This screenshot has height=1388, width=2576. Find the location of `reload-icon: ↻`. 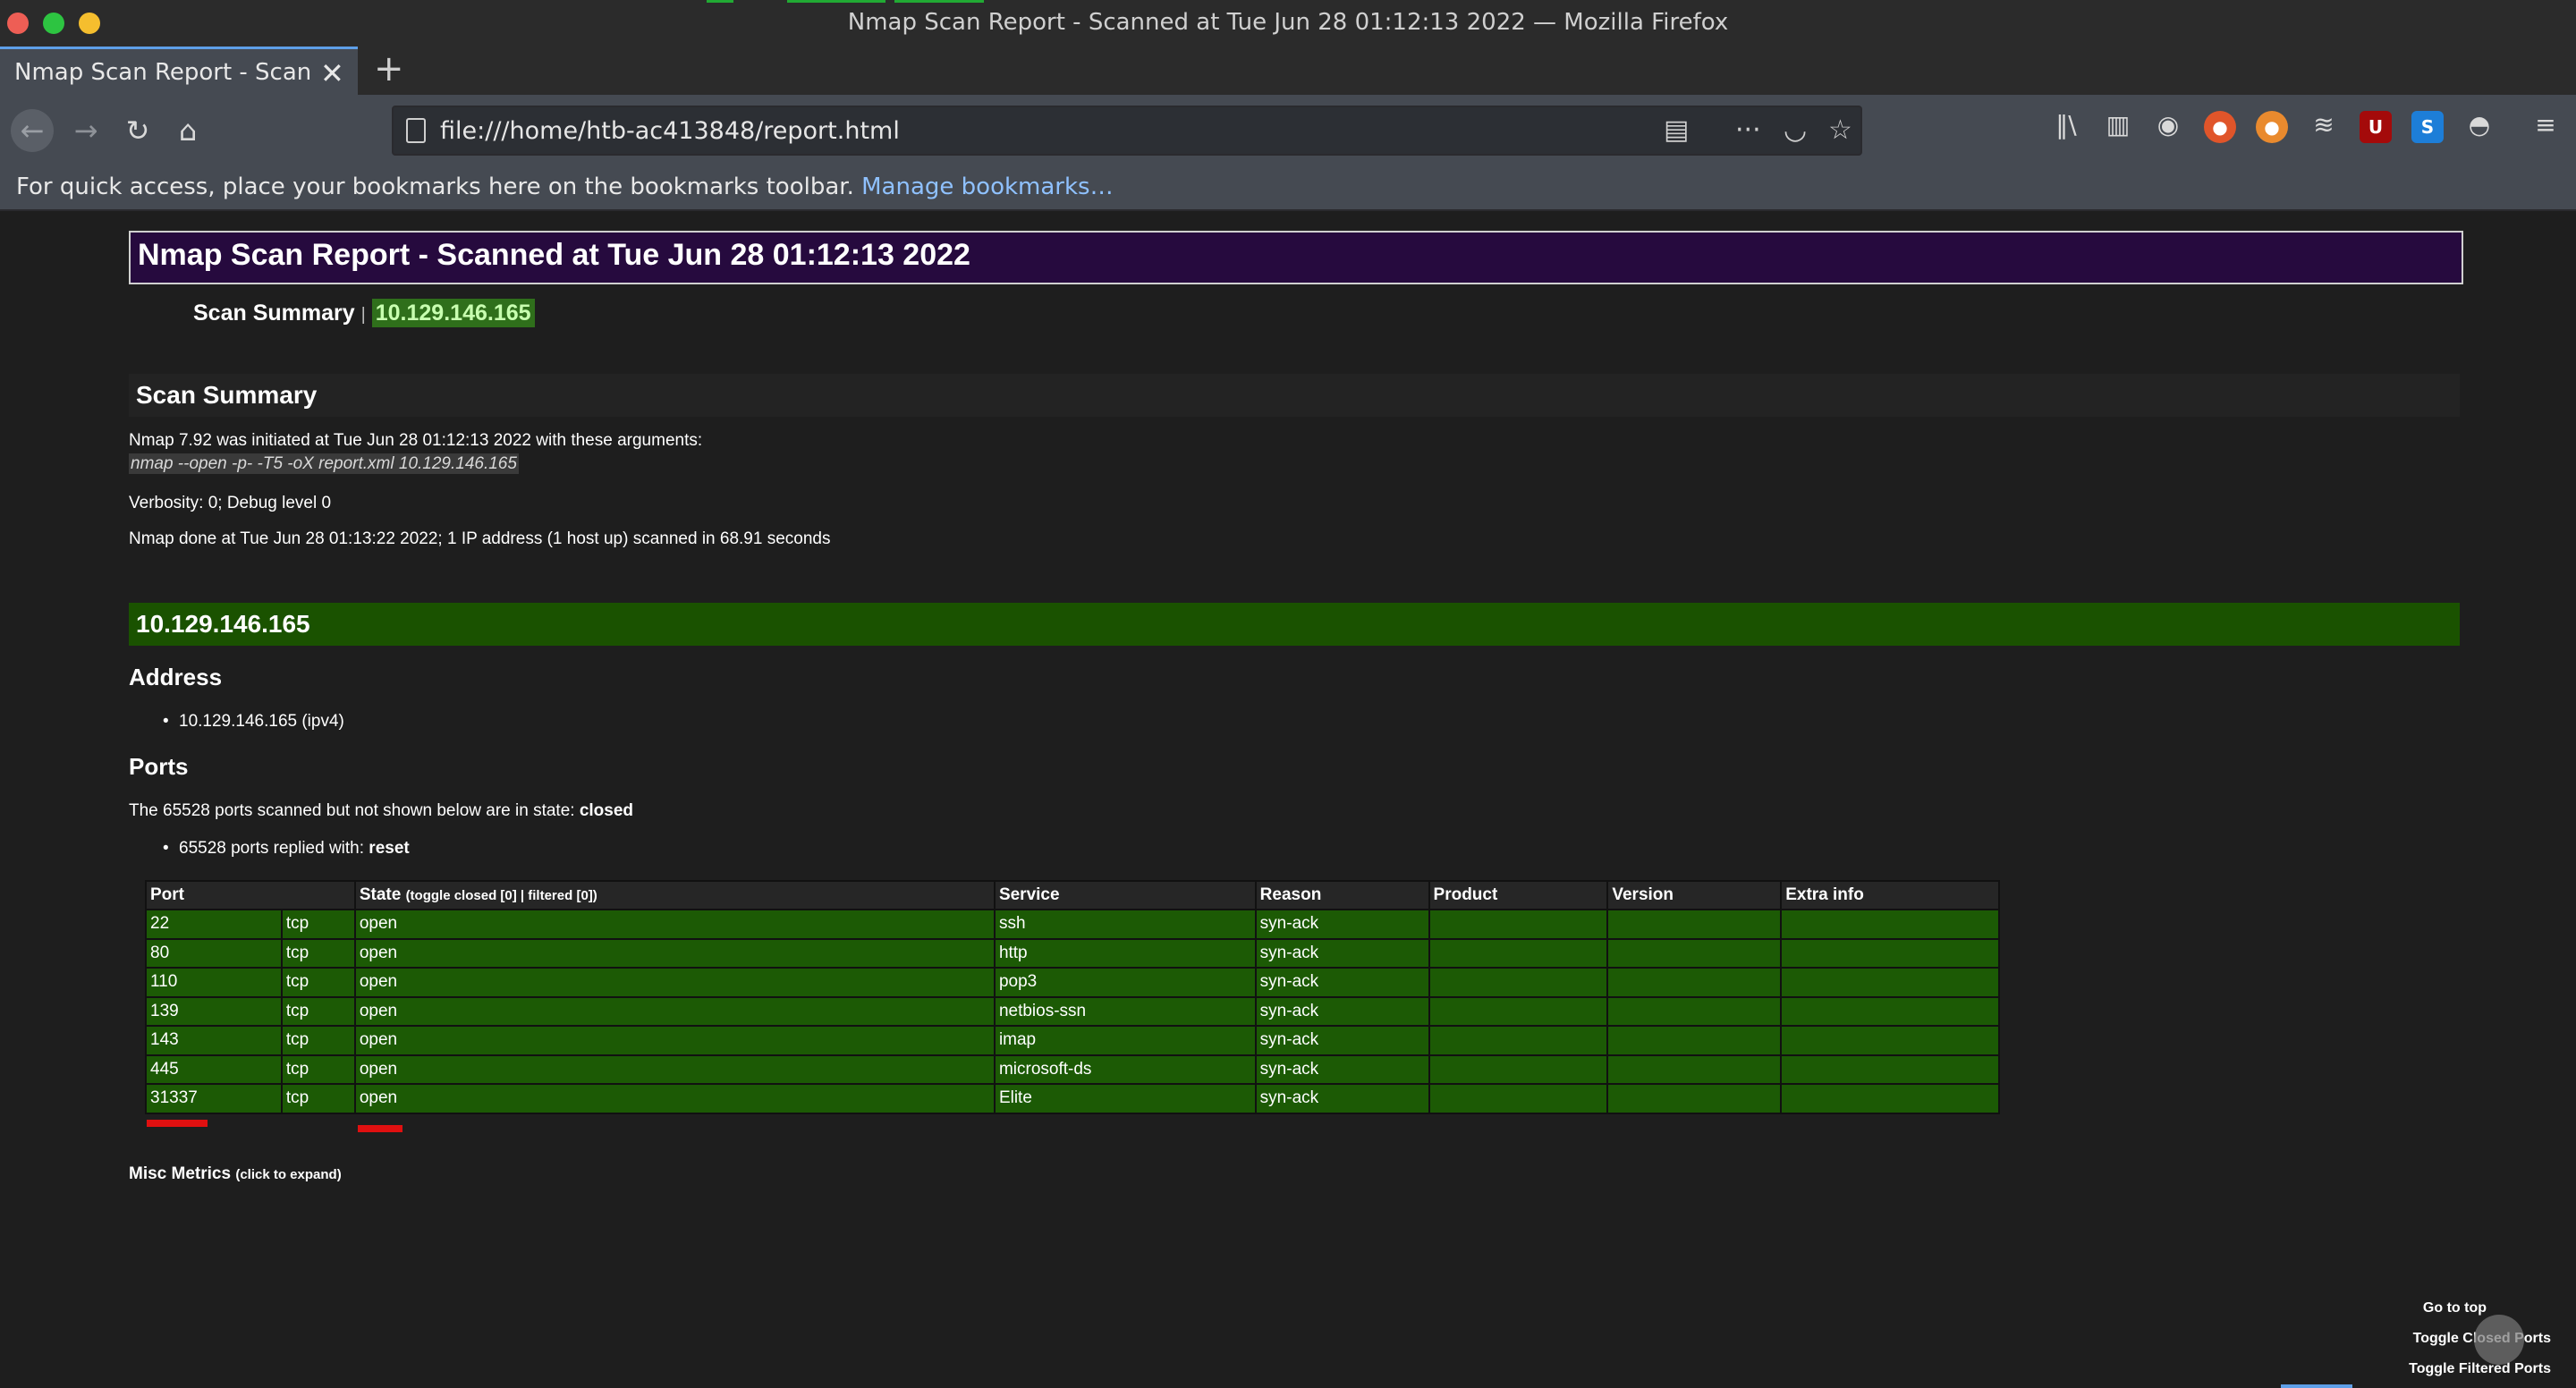

reload-icon: ↻ is located at coordinates (137, 131).